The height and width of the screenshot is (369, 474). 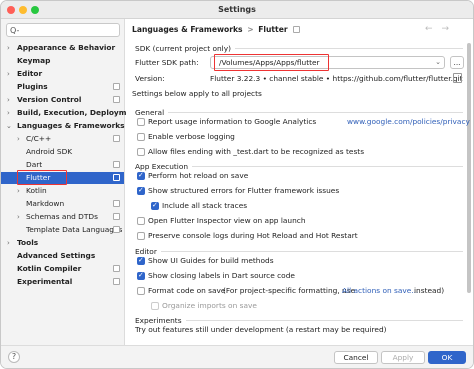 I want to click on closing-labels-label: Show closing labels in Dart source code, so click(x=221, y=275).